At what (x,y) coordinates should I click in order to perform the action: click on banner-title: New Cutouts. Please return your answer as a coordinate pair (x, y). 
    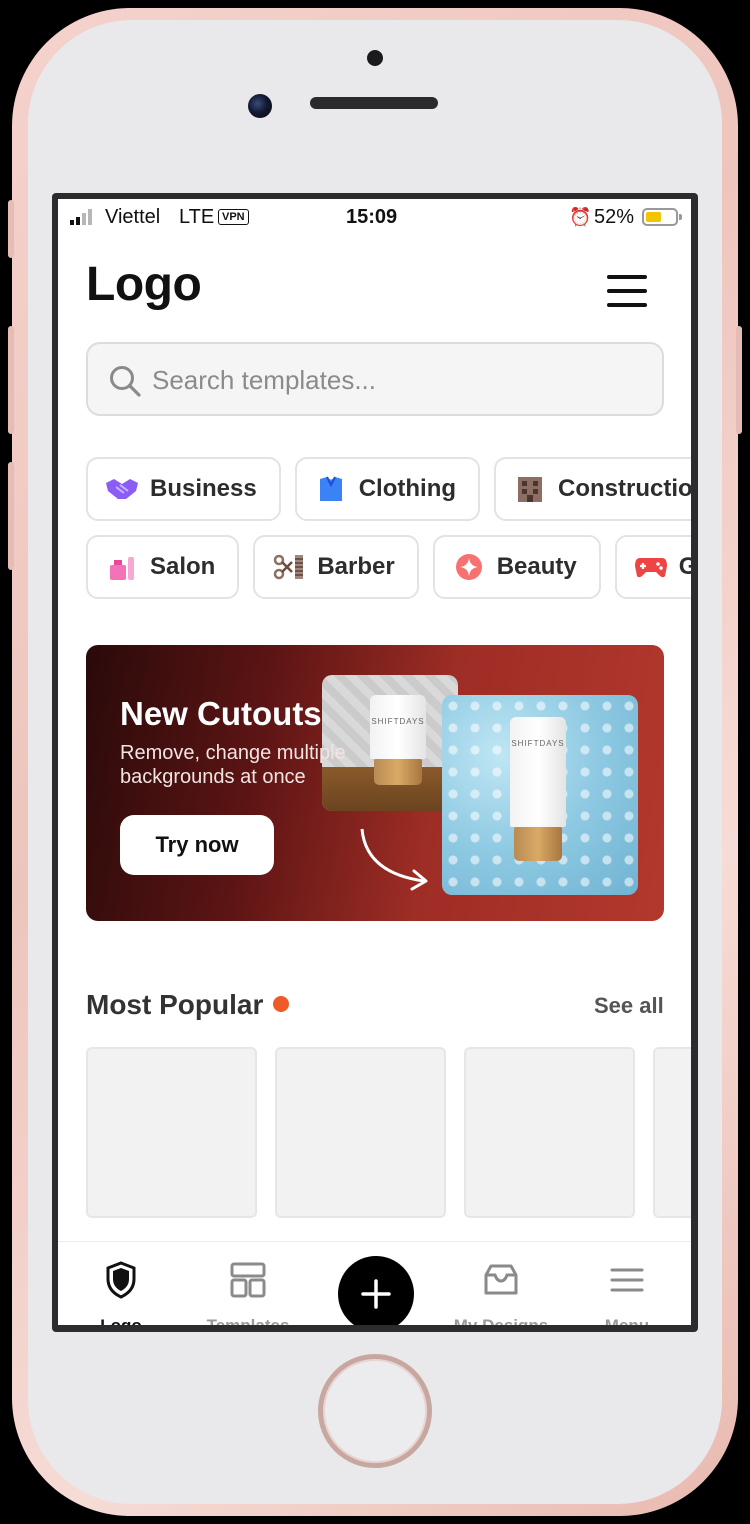
    Looking at the image, I should click on (221, 713).